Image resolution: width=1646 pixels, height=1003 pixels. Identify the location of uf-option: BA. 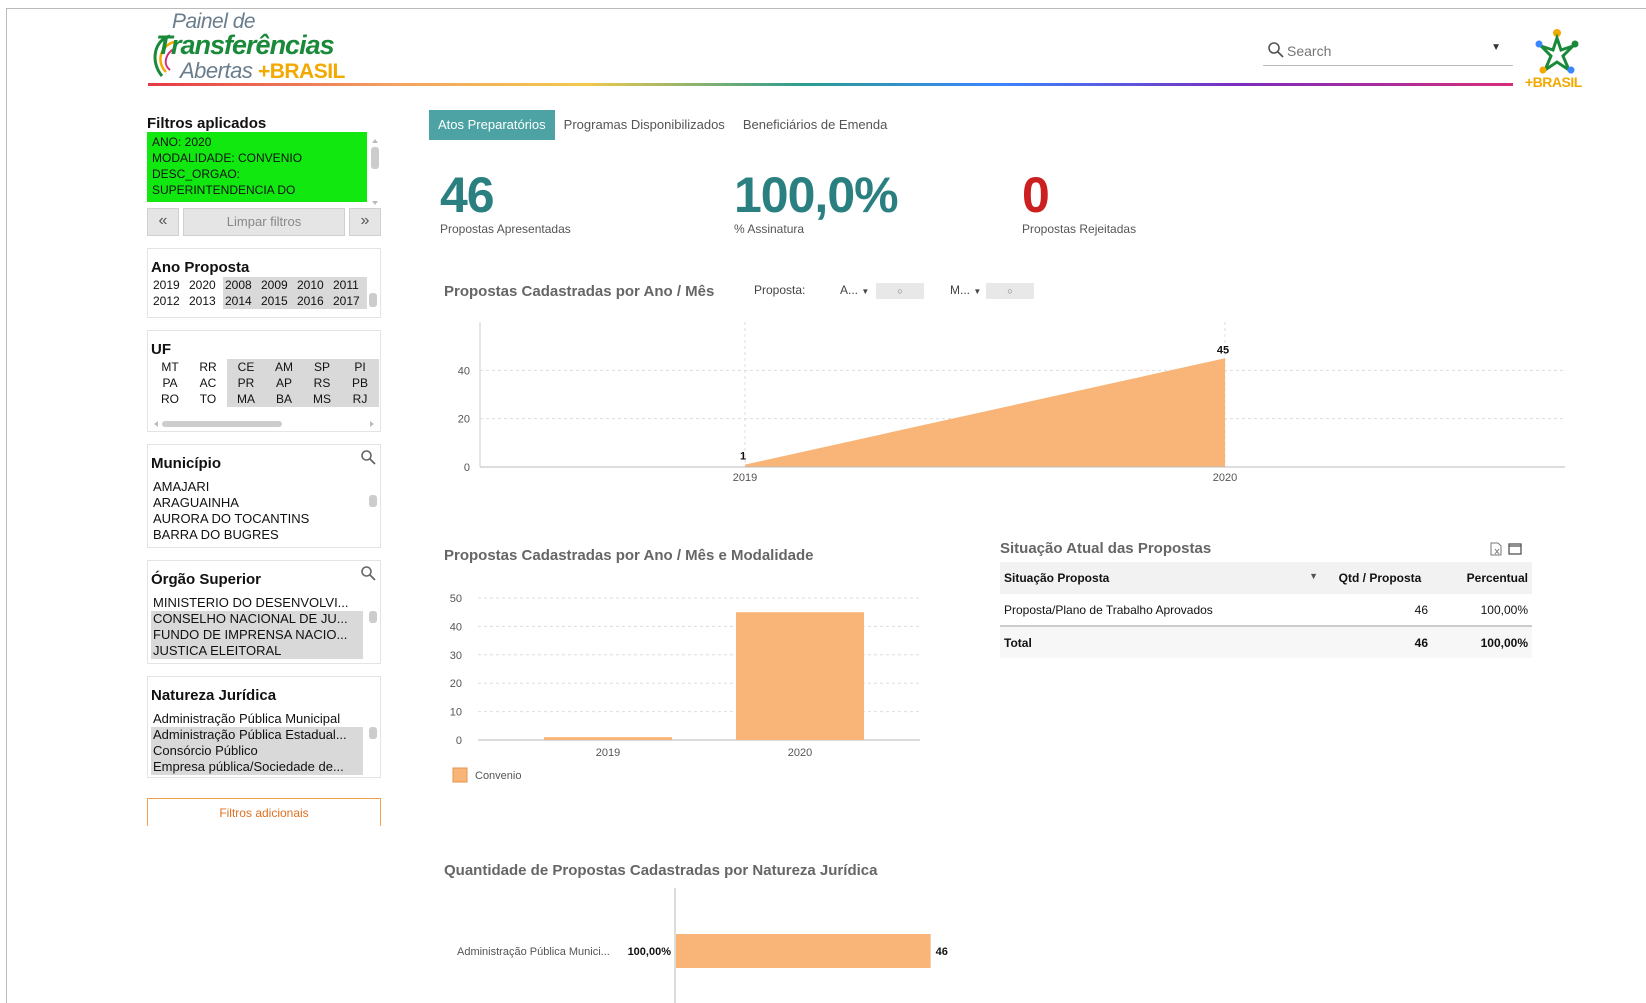
(284, 399).